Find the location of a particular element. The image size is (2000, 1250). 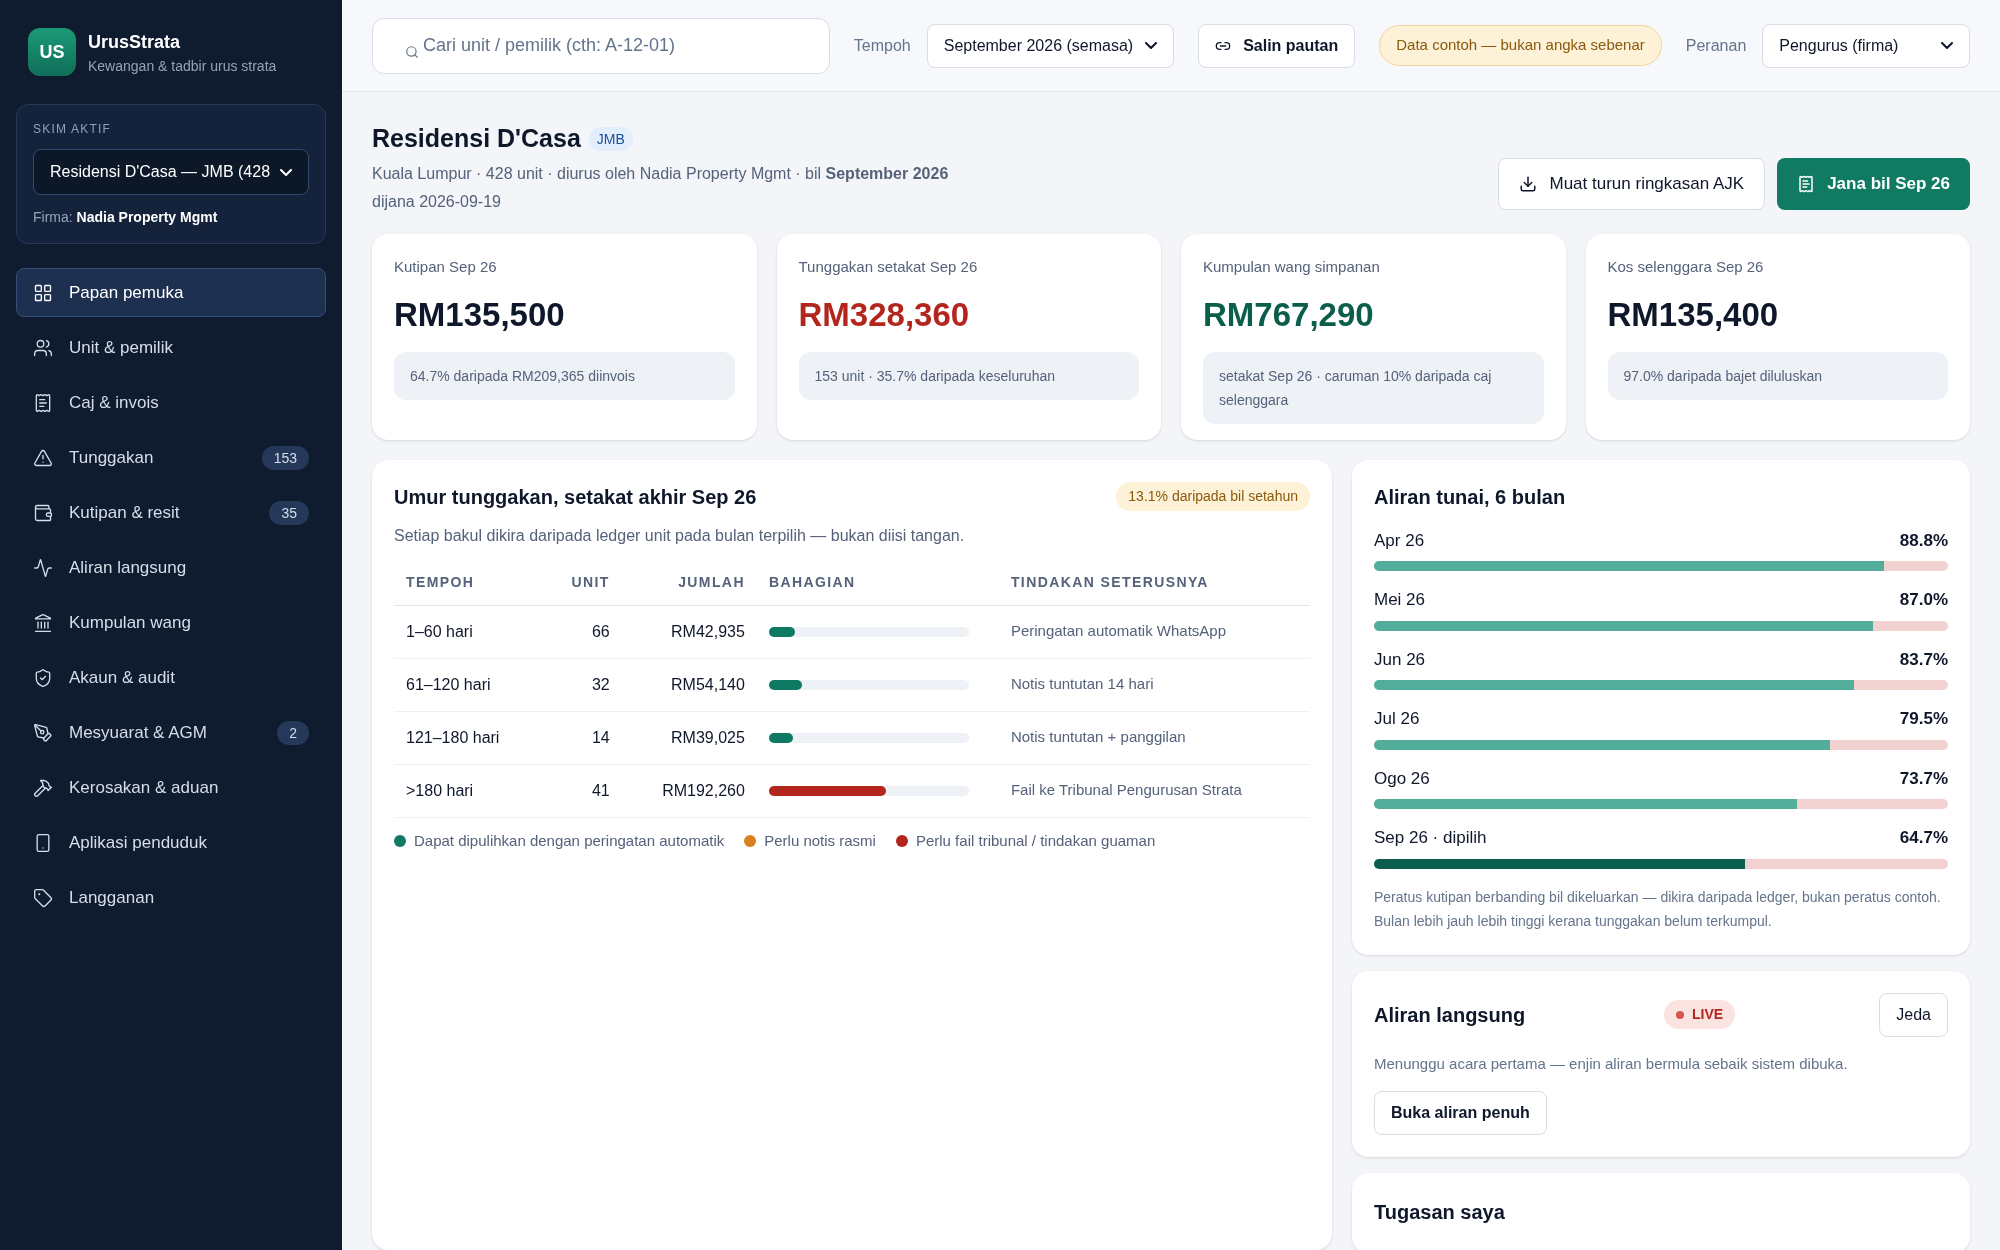

page-title: Residensi D'Casa is located at coordinates (476, 138).